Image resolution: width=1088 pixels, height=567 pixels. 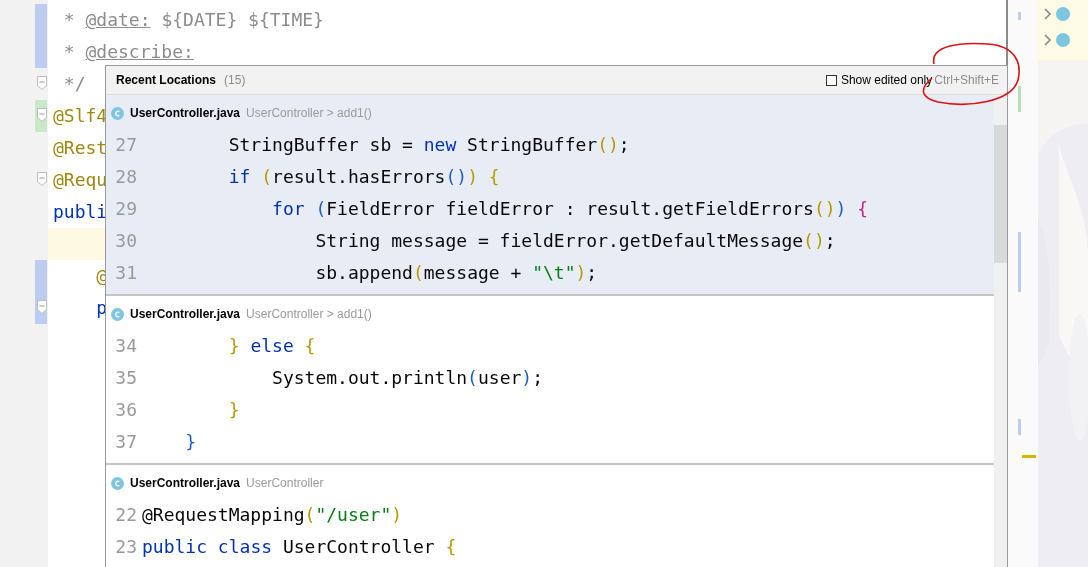 What do you see at coordinates (966, 80) in the screenshot?
I see `shortcut-hint: Ctrl+Shift+E` at bounding box center [966, 80].